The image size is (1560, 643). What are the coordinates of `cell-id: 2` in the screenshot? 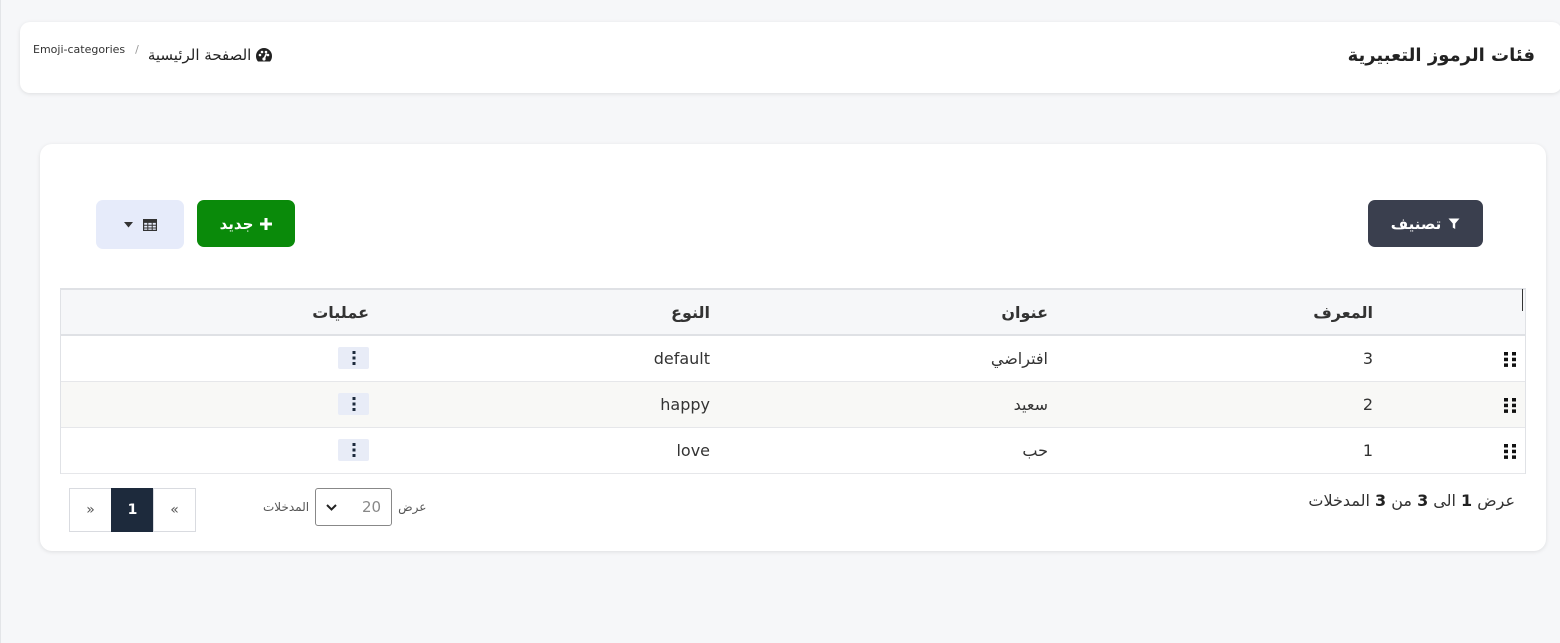 It's located at (1367, 404).